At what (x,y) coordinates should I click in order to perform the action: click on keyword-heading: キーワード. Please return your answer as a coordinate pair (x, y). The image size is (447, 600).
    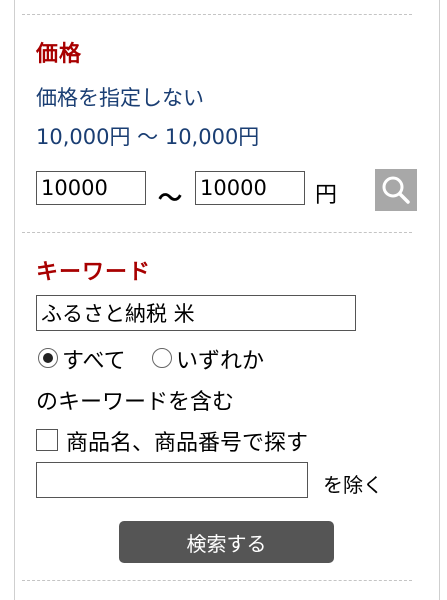
    Looking at the image, I should click on (94, 272).